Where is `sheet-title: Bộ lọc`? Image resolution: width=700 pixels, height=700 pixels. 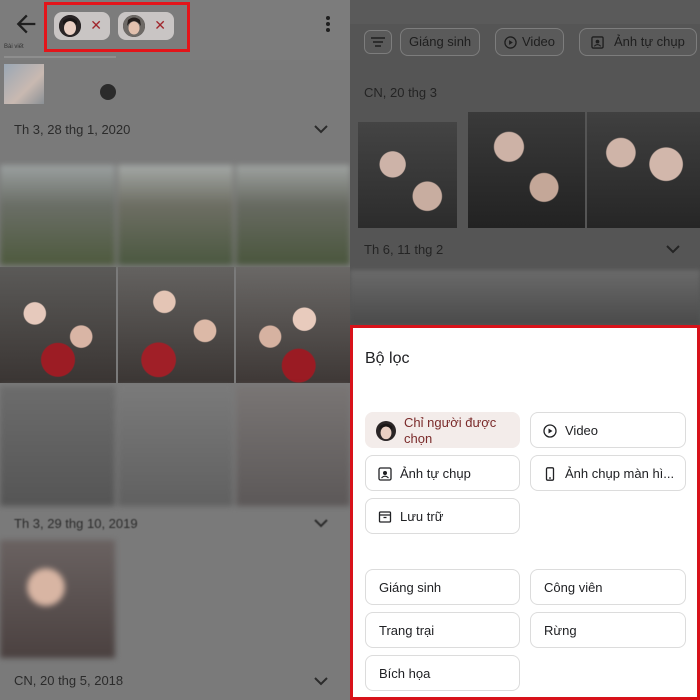
sheet-title: Bộ lọc is located at coordinates (387, 358).